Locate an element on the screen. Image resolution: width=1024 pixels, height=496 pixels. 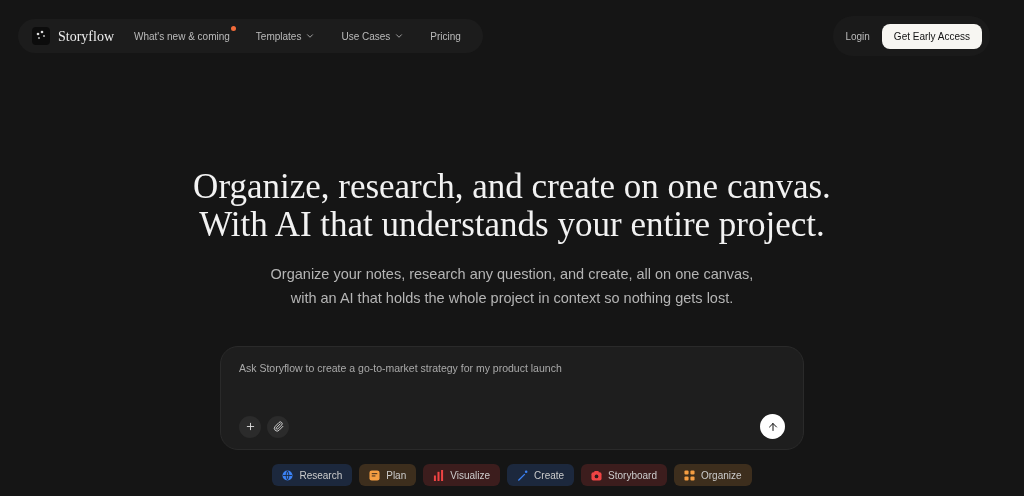
nav-link: Use Cases is located at coordinates (376, 36).